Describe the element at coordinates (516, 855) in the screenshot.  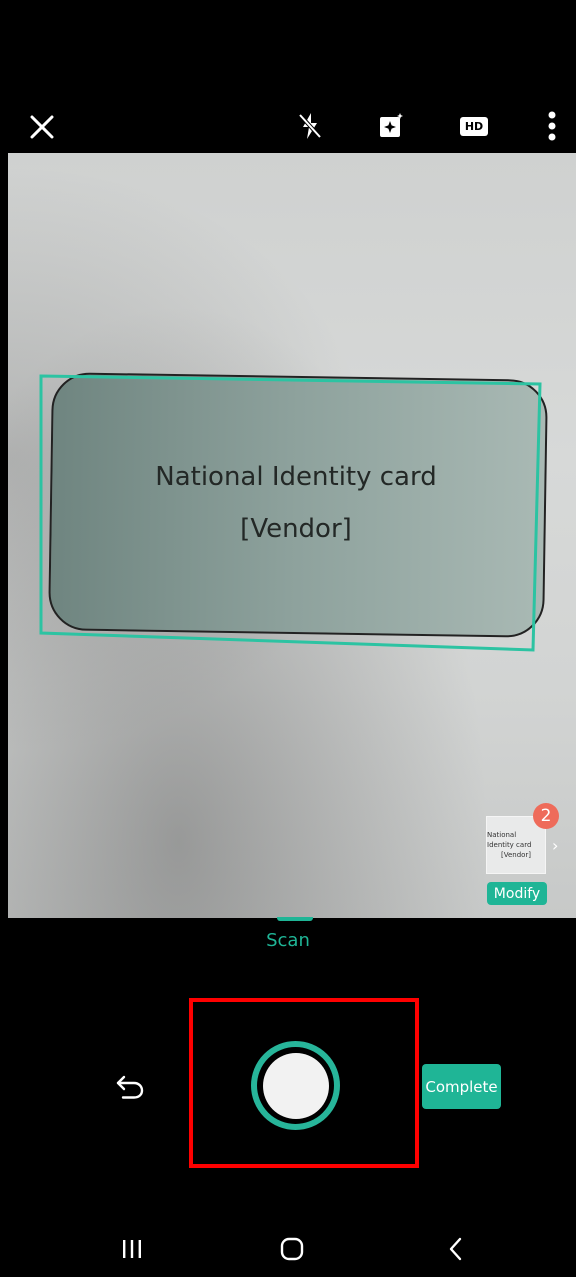
I see `thumbnail-text-line2: [Vendor]` at that location.